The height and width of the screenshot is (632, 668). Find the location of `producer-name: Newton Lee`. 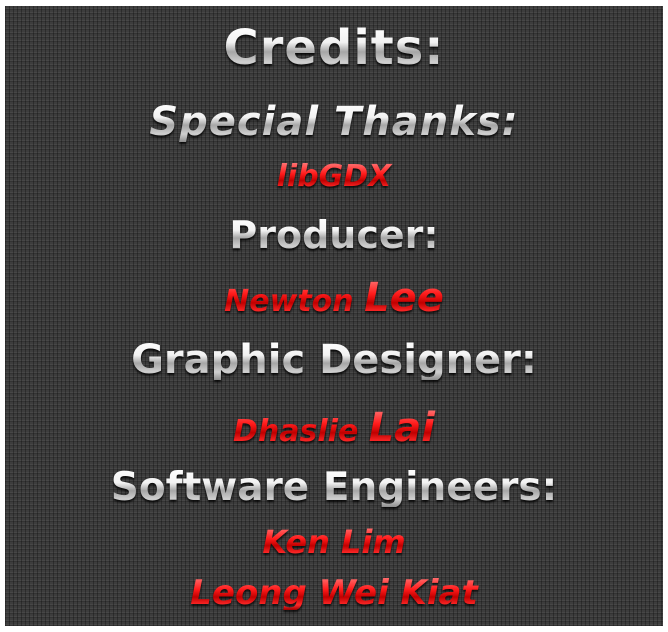

producer-name: Newton Lee is located at coordinates (334, 298).